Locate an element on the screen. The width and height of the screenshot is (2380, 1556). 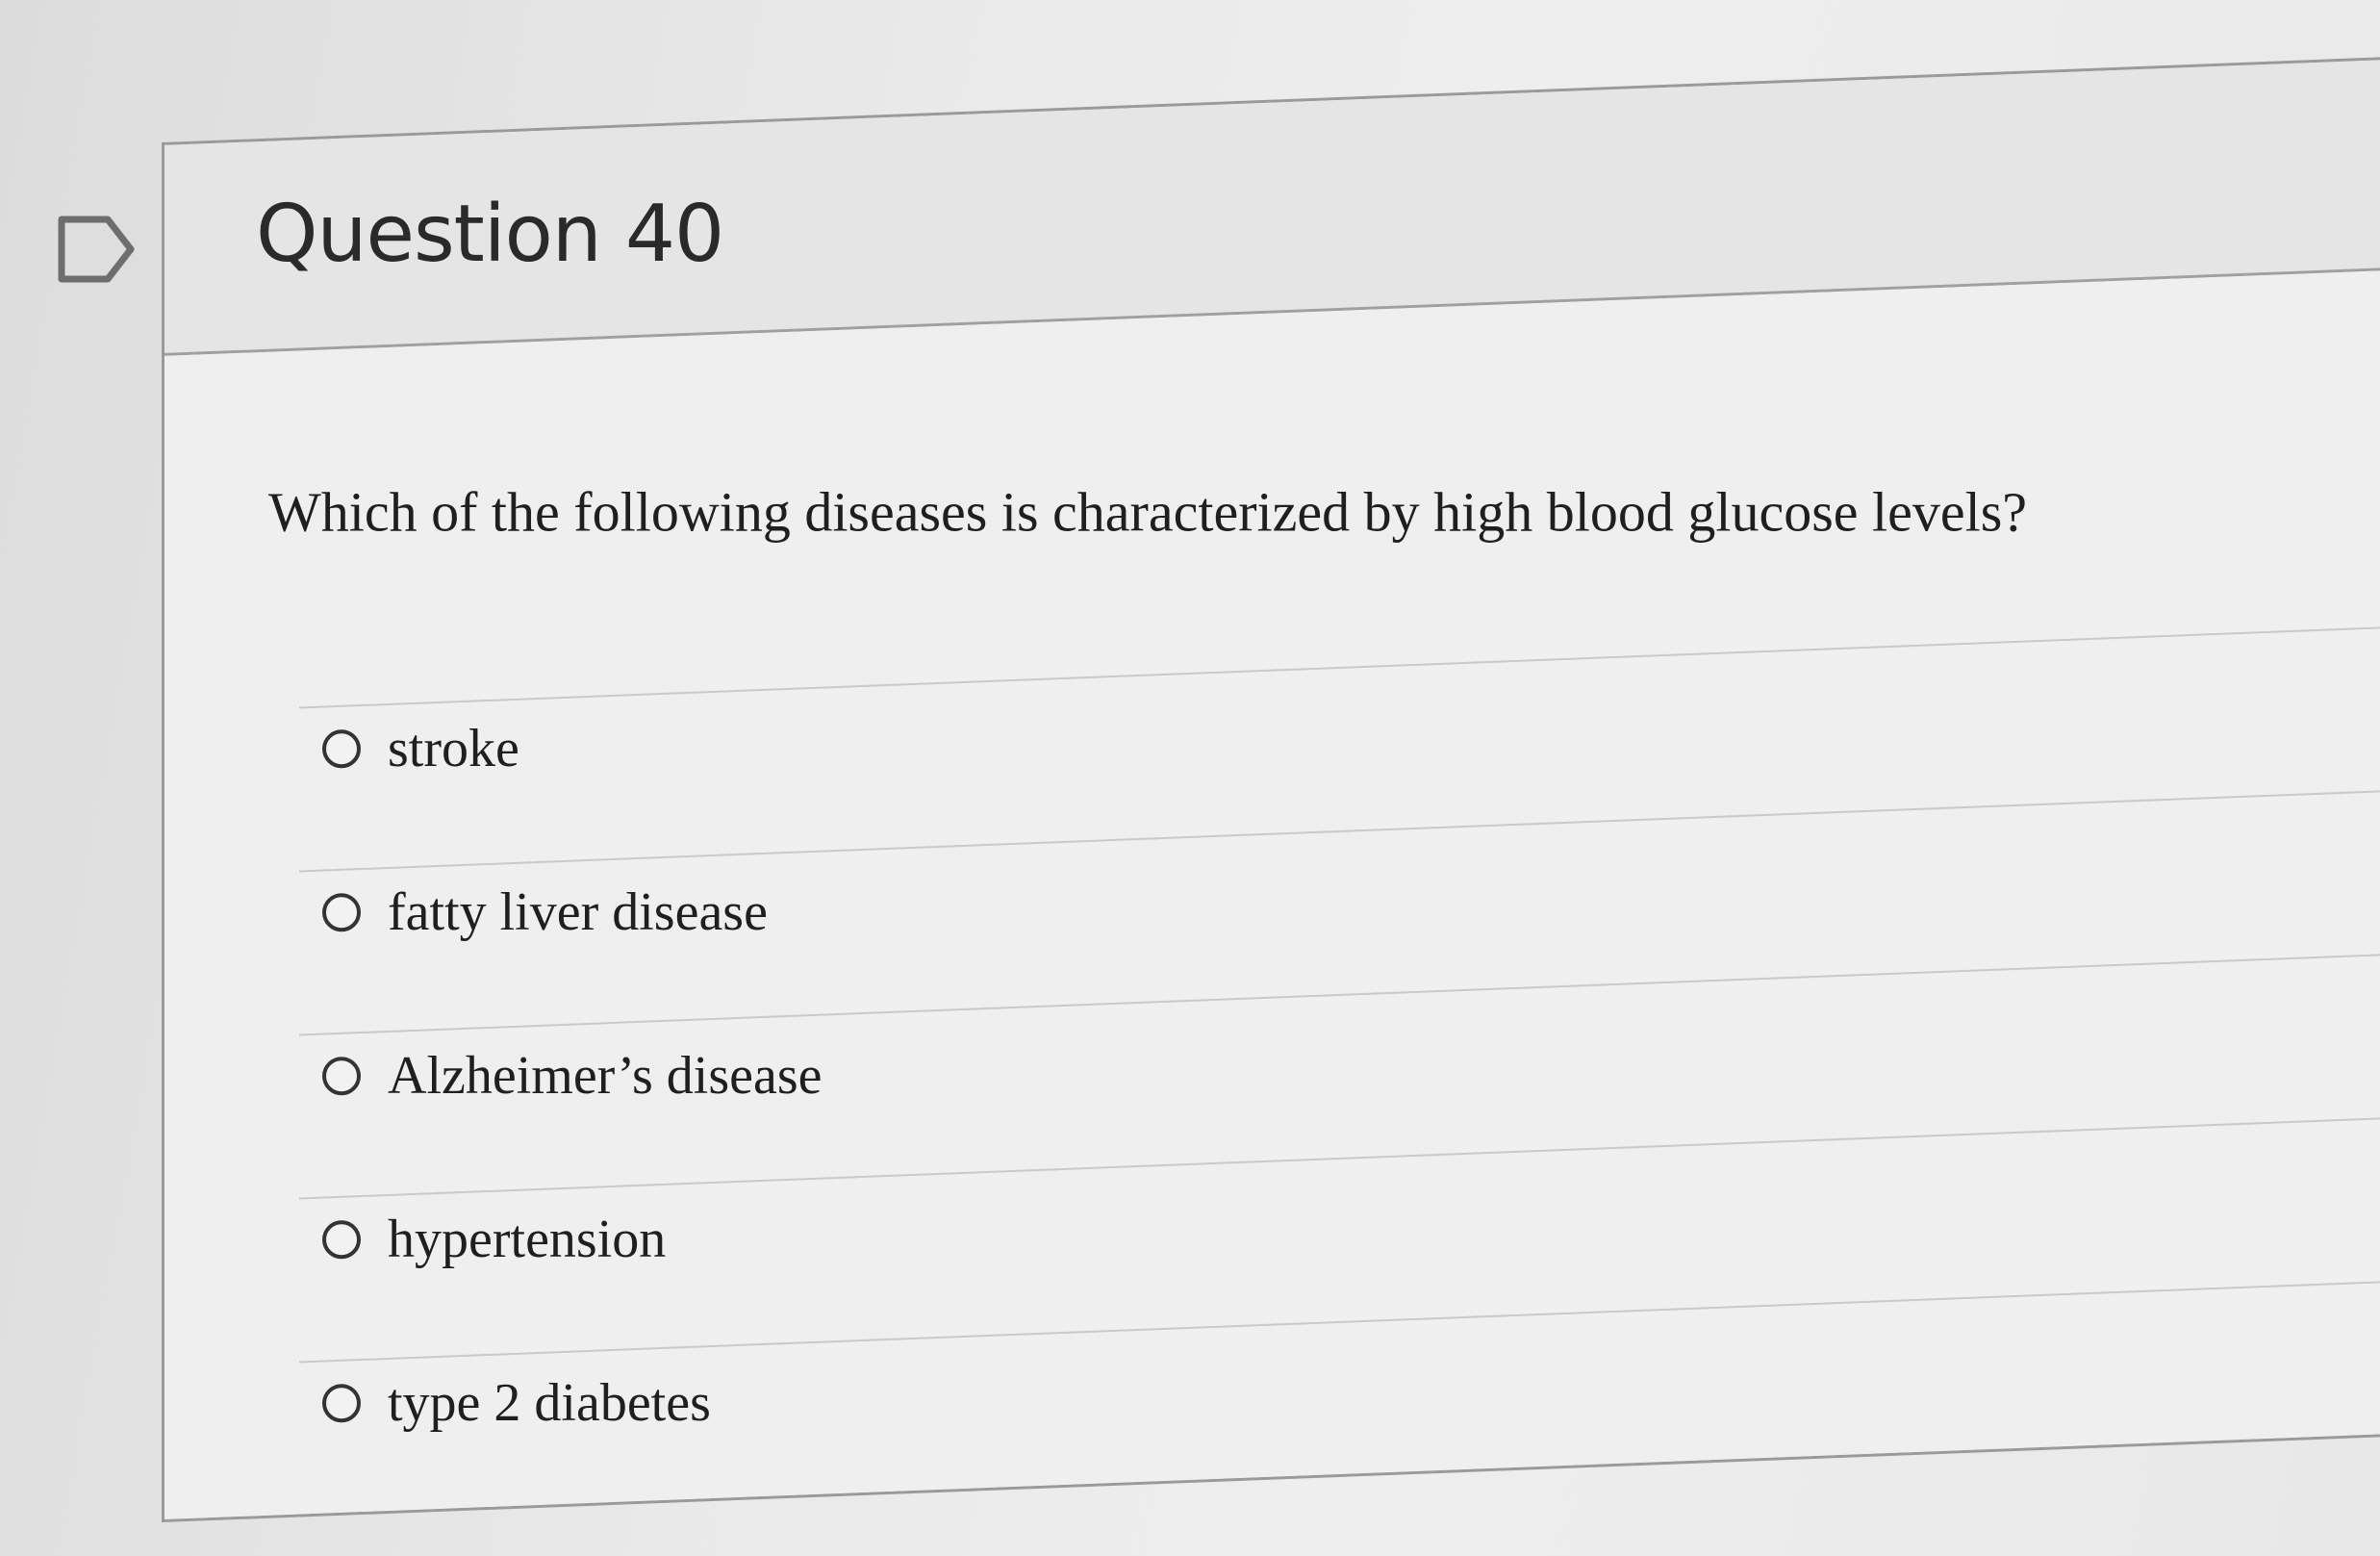
bookmark-flag-icon is located at coordinates (97, 249).